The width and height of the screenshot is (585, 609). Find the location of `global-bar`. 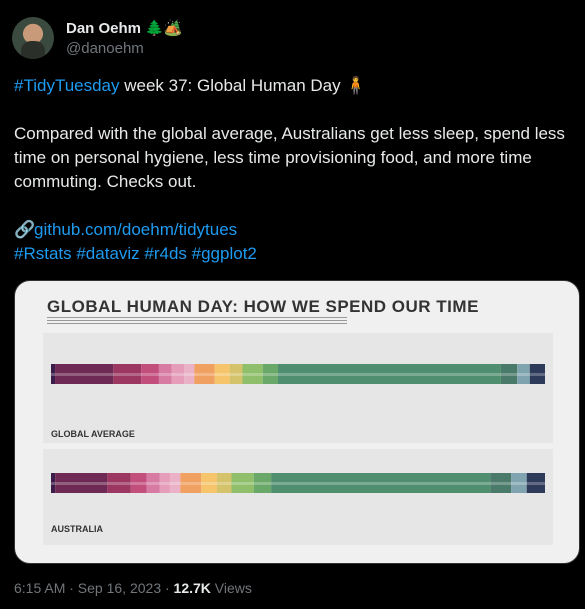

global-bar is located at coordinates (298, 374).